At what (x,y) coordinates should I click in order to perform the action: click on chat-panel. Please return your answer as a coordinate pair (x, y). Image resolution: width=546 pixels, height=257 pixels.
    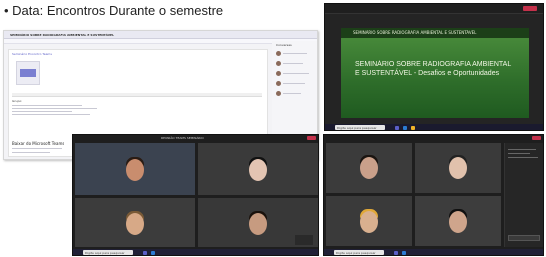
    Looking at the image, I should click on (523, 195).